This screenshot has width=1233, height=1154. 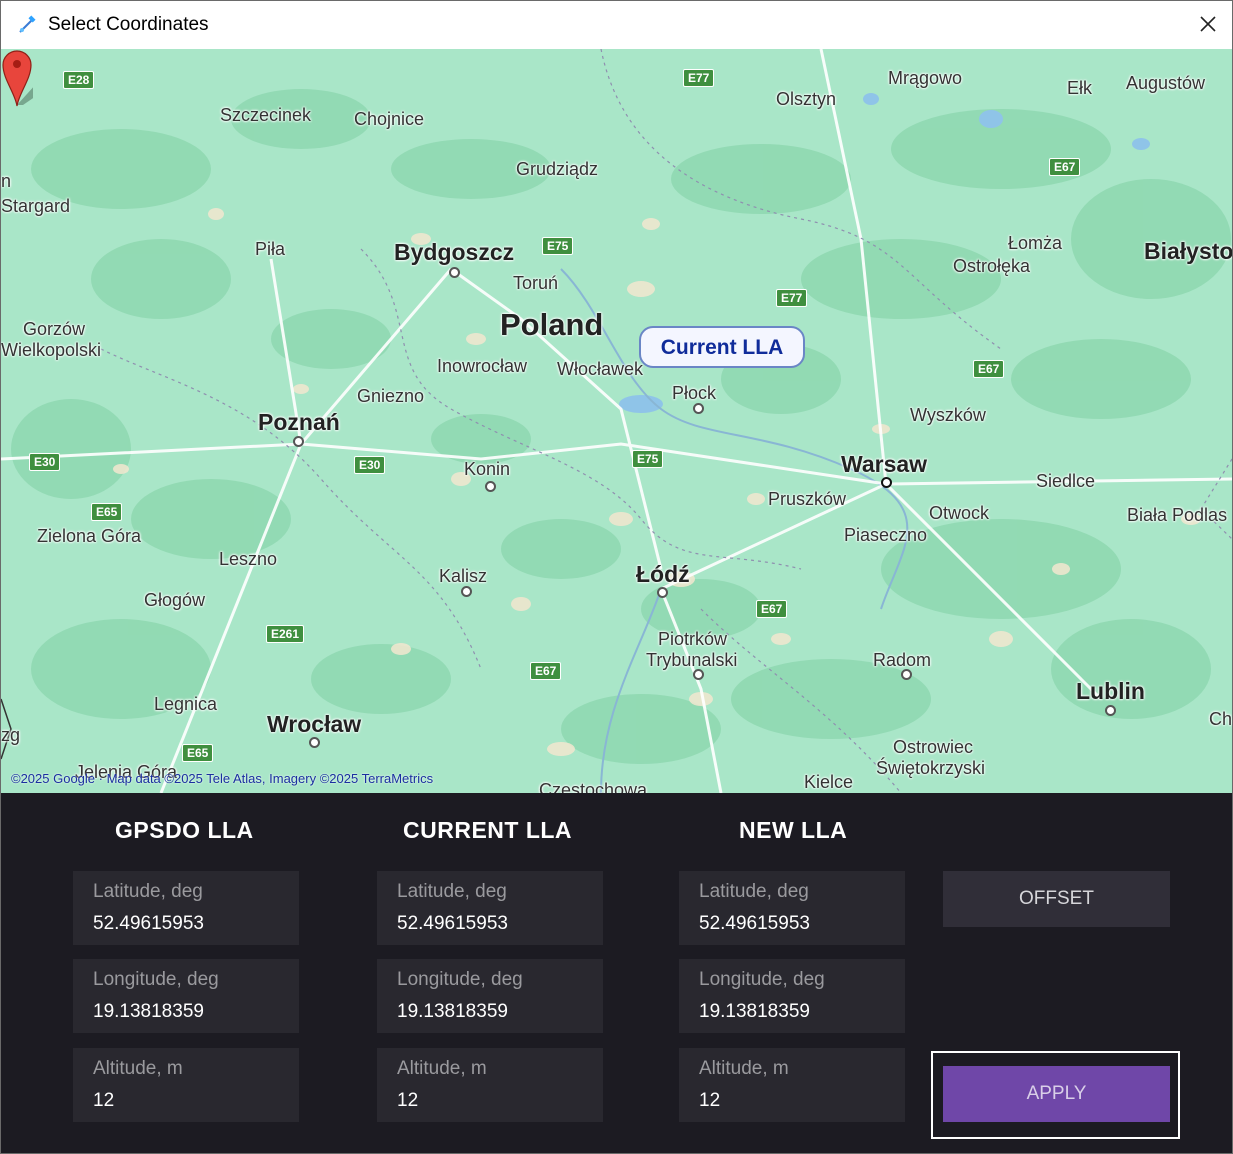 I want to click on offset-button: OFFSET, so click(x=1056, y=899).